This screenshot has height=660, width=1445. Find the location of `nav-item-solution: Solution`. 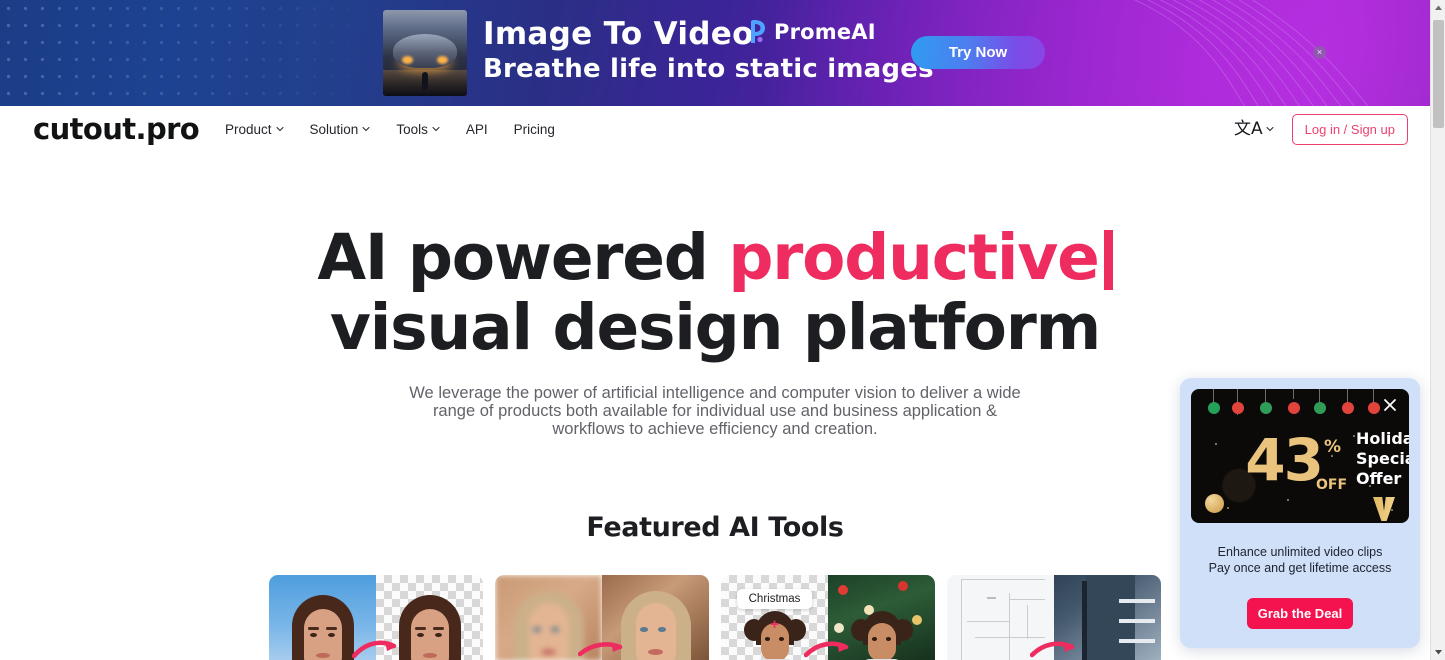

nav-item-solution: Solution is located at coordinates (340, 129).